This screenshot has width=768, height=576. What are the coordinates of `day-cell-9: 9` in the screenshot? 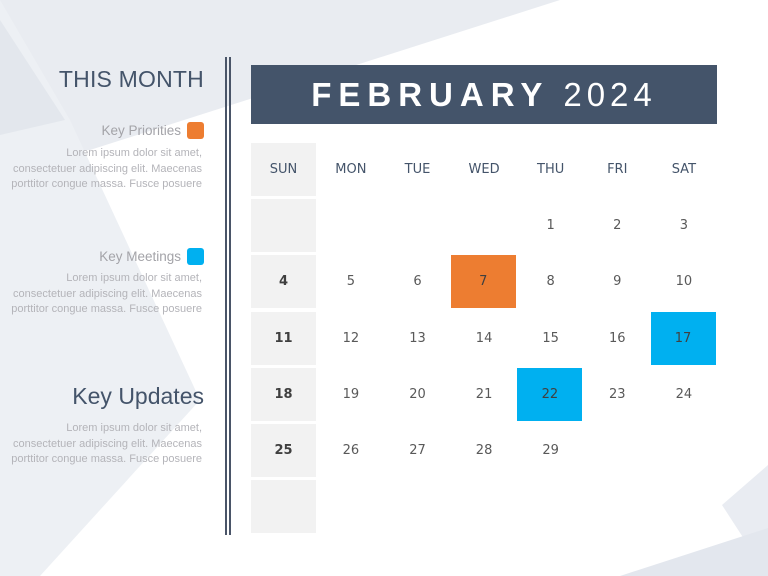 It's located at (617, 281).